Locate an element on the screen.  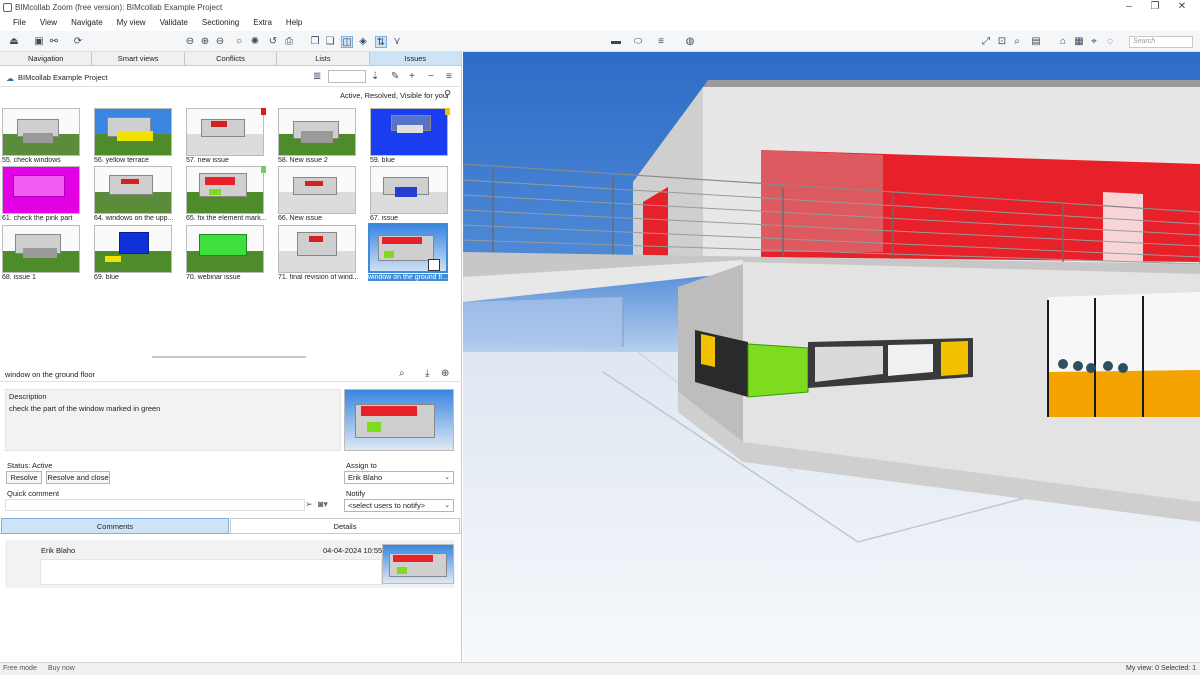
buy-now-link: Buy now is located at coordinates (61, 668).